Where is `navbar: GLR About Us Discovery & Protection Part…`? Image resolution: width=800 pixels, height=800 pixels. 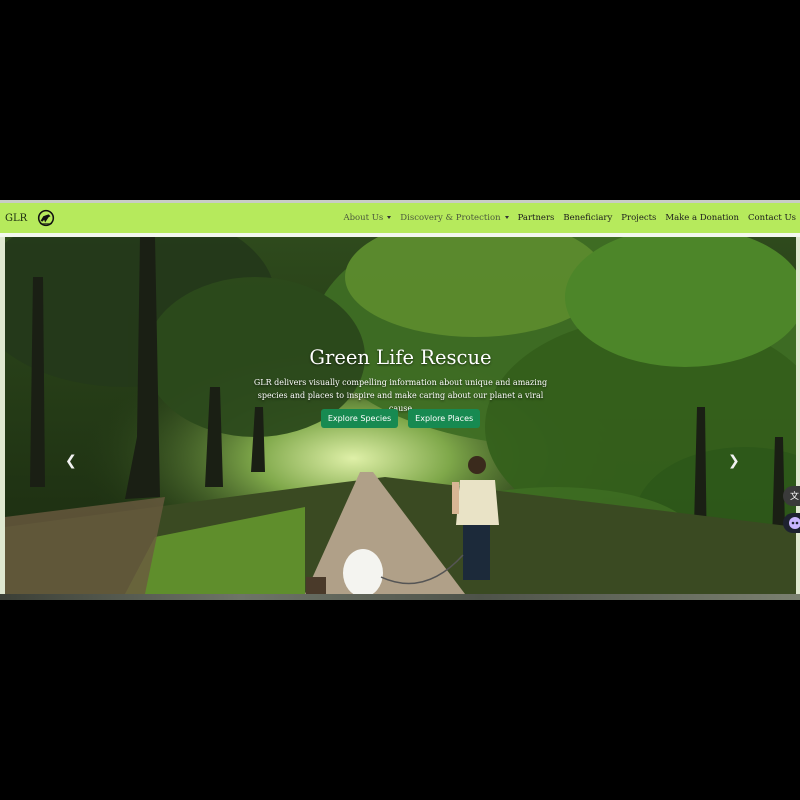 navbar: GLR About Us Discovery & Protection Part… is located at coordinates (400, 218).